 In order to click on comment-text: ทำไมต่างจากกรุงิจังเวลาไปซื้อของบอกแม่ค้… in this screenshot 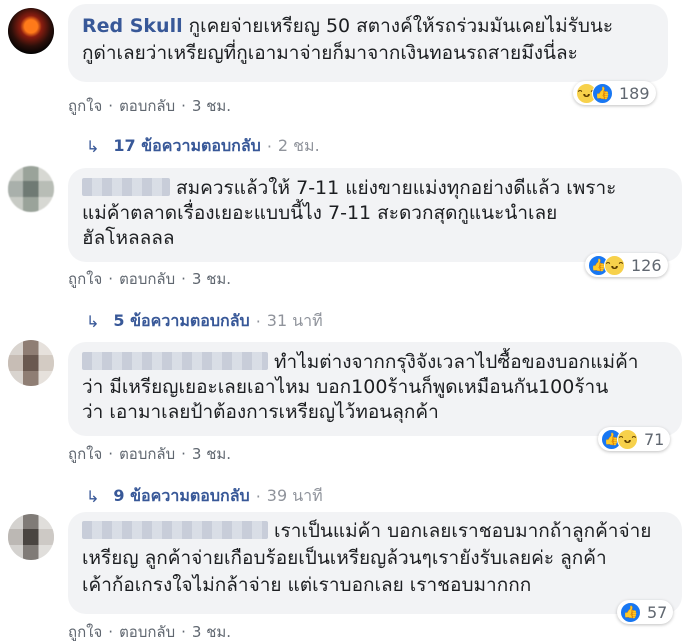, I will do `click(456, 362)`.